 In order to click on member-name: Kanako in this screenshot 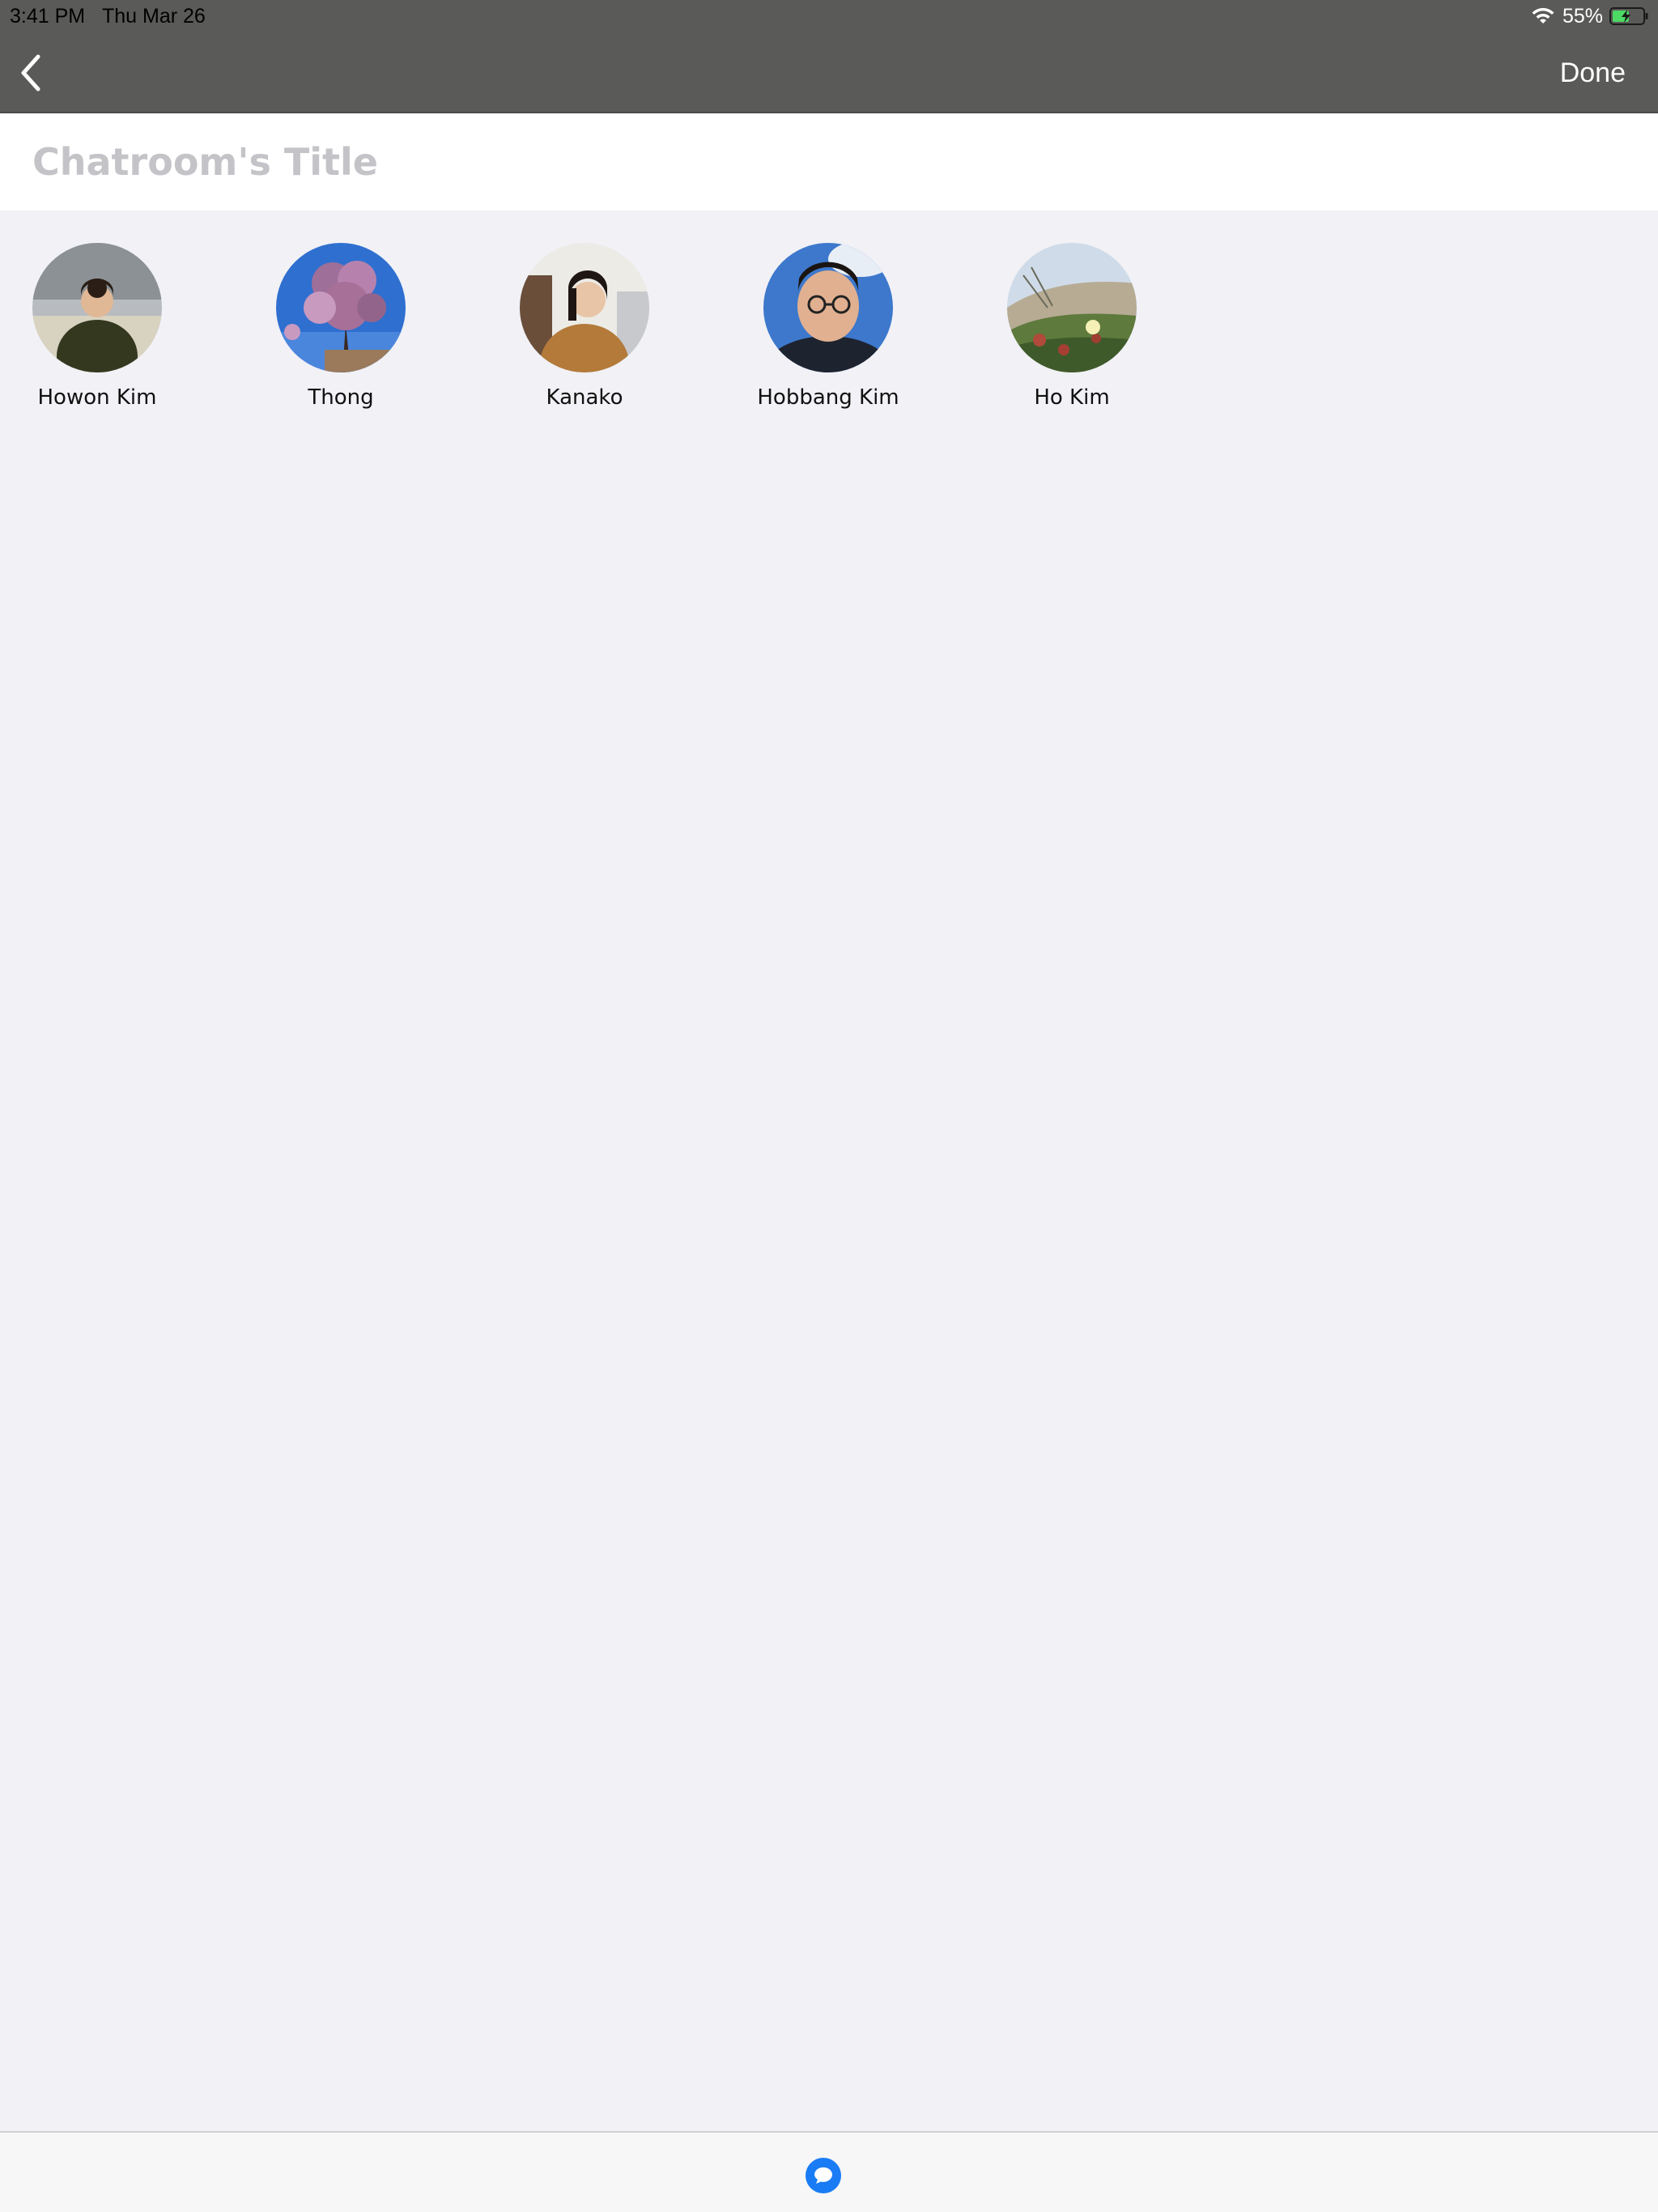, I will do `click(584, 398)`.